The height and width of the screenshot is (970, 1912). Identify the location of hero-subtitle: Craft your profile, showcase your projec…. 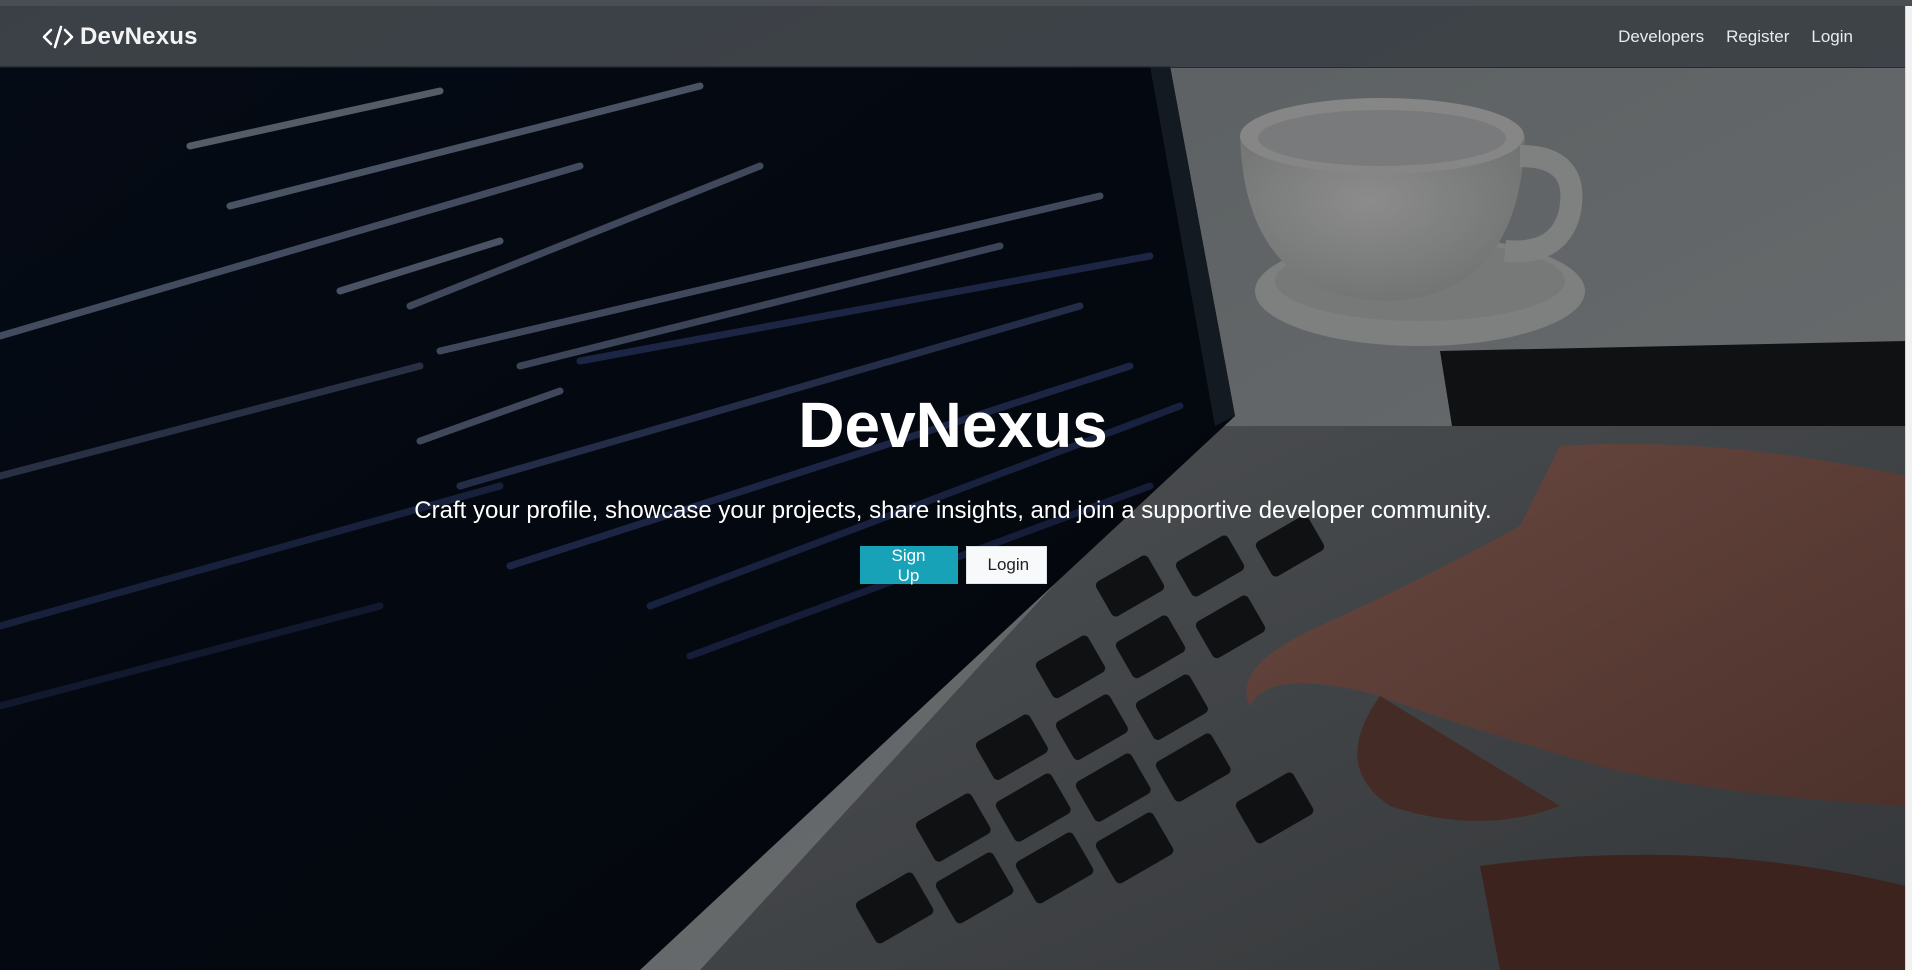
(953, 510).